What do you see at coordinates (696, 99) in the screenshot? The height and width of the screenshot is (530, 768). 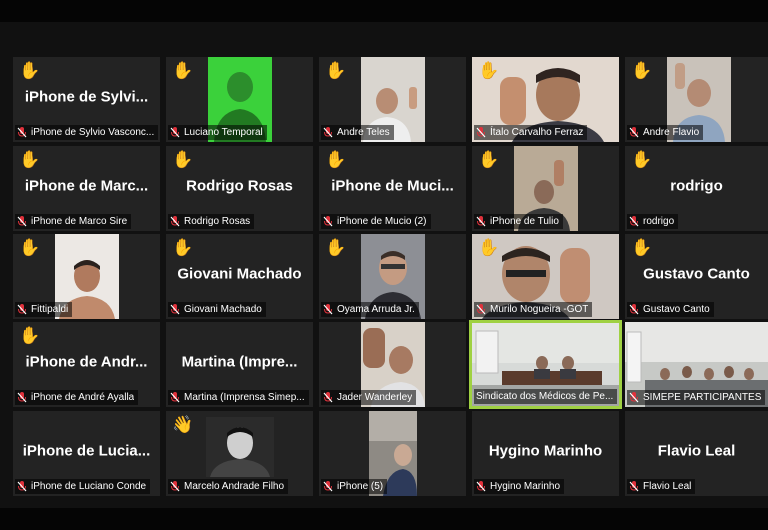 I see `participant-tile: ✋ Andre Flavio` at bounding box center [696, 99].